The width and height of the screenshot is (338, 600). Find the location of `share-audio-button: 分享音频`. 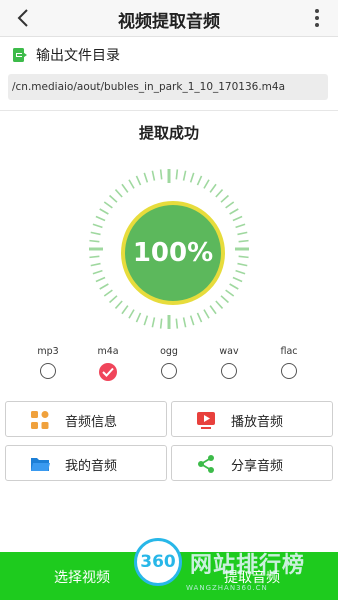

share-audio-button: 分享音频 is located at coordinates (252, 463).